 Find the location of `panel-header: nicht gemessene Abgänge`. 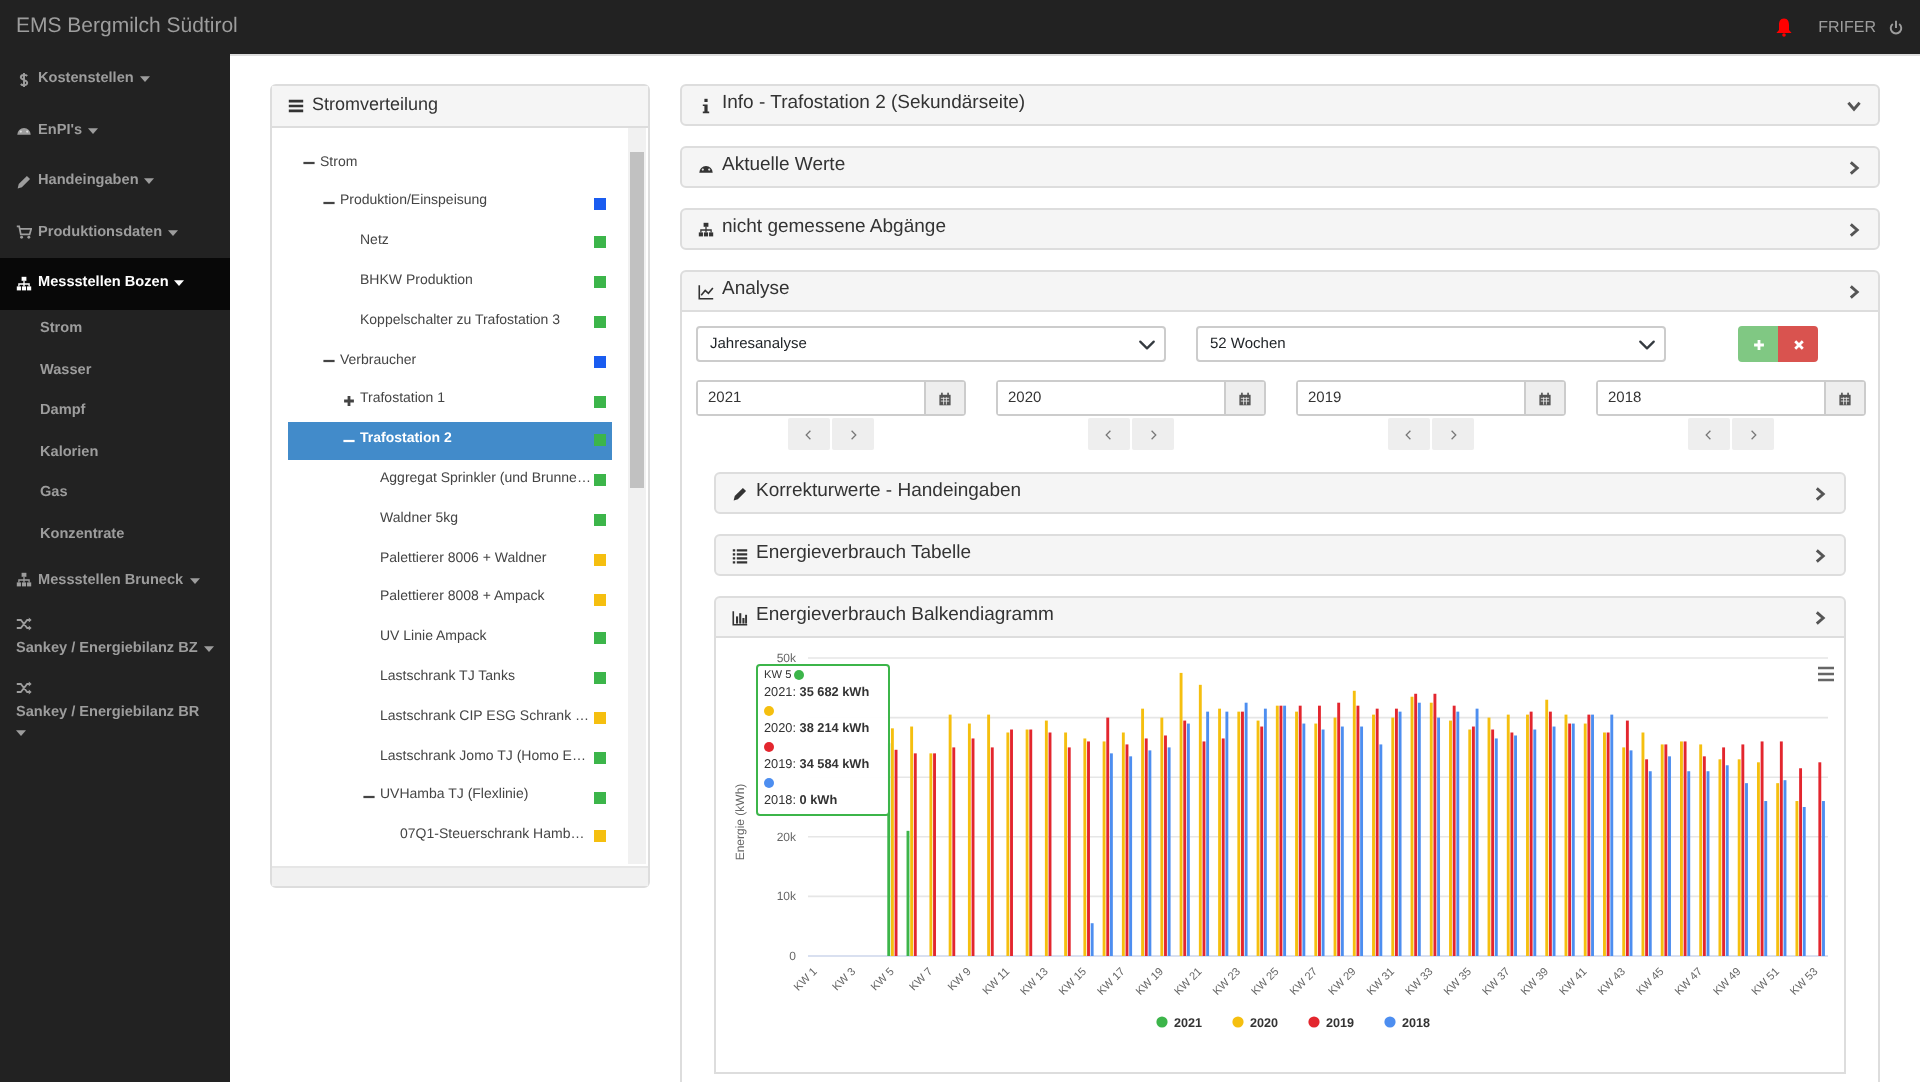

panel-header: nicht gemessene Abgänge is located at coordinates (1280, 229).